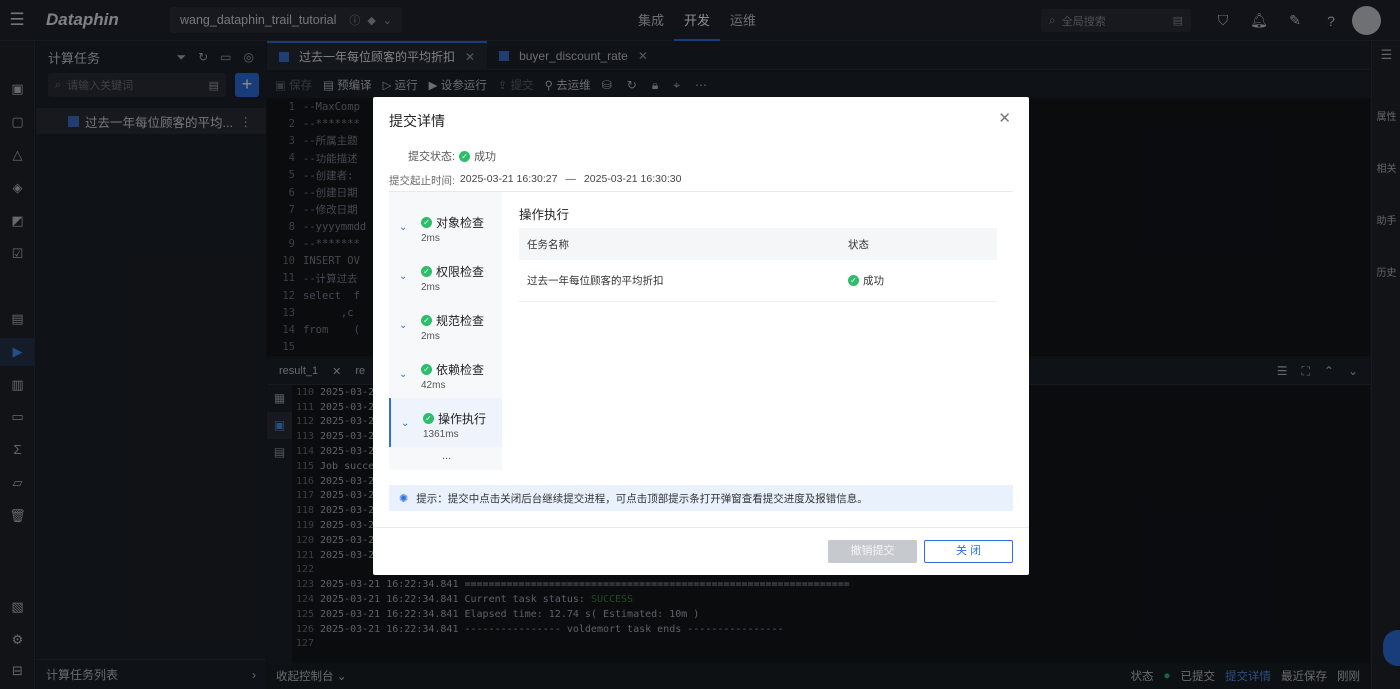 The image size is (1400, 689). What do you see at coordinates (873, 281) in the screenshot?
I see `cell-status: 成功` at bounding box center [873, 281].